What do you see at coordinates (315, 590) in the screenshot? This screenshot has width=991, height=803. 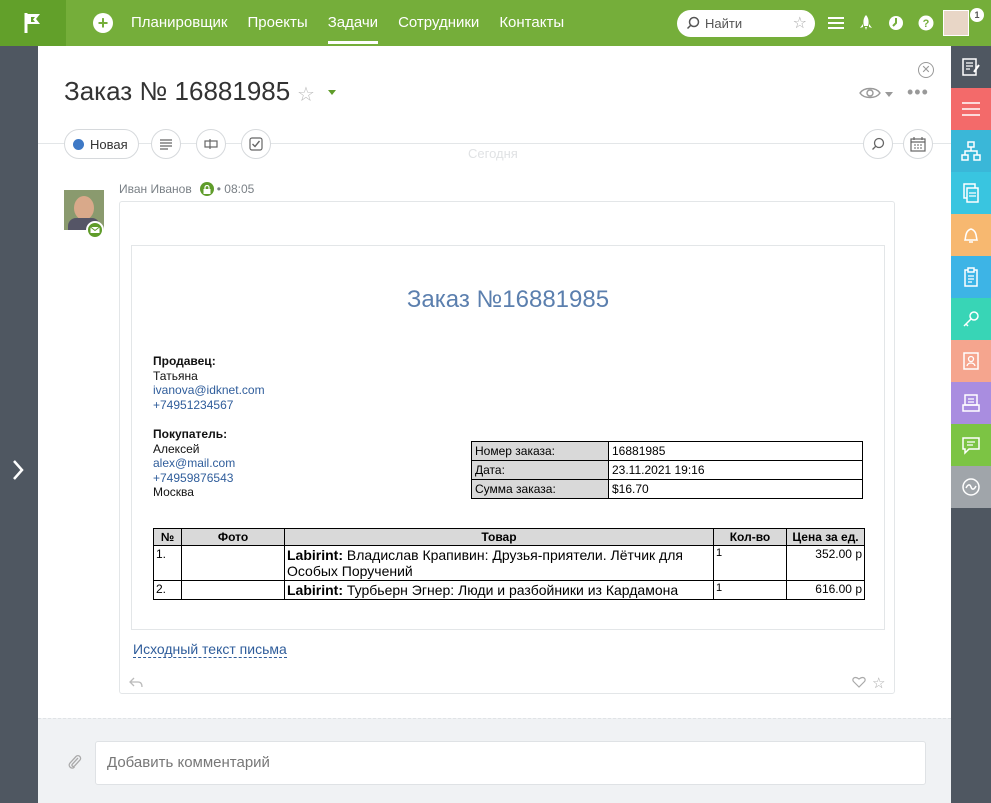 I see `item-brand: Labirint:` at bounding box center [315, 590].